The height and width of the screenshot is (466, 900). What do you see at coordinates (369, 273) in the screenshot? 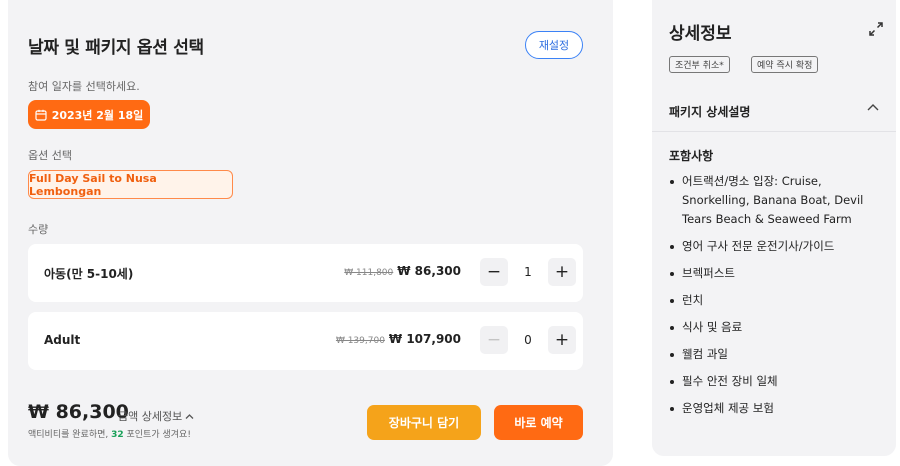
I see `original-price: ₩ 111,800` at bounding box center [369, 273].